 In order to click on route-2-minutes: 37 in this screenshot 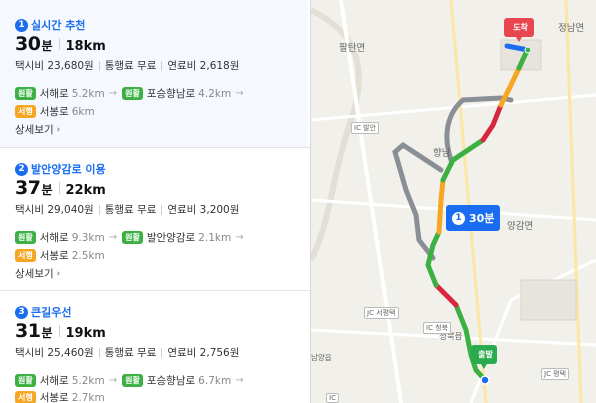, I will do `click(28, 188)`.